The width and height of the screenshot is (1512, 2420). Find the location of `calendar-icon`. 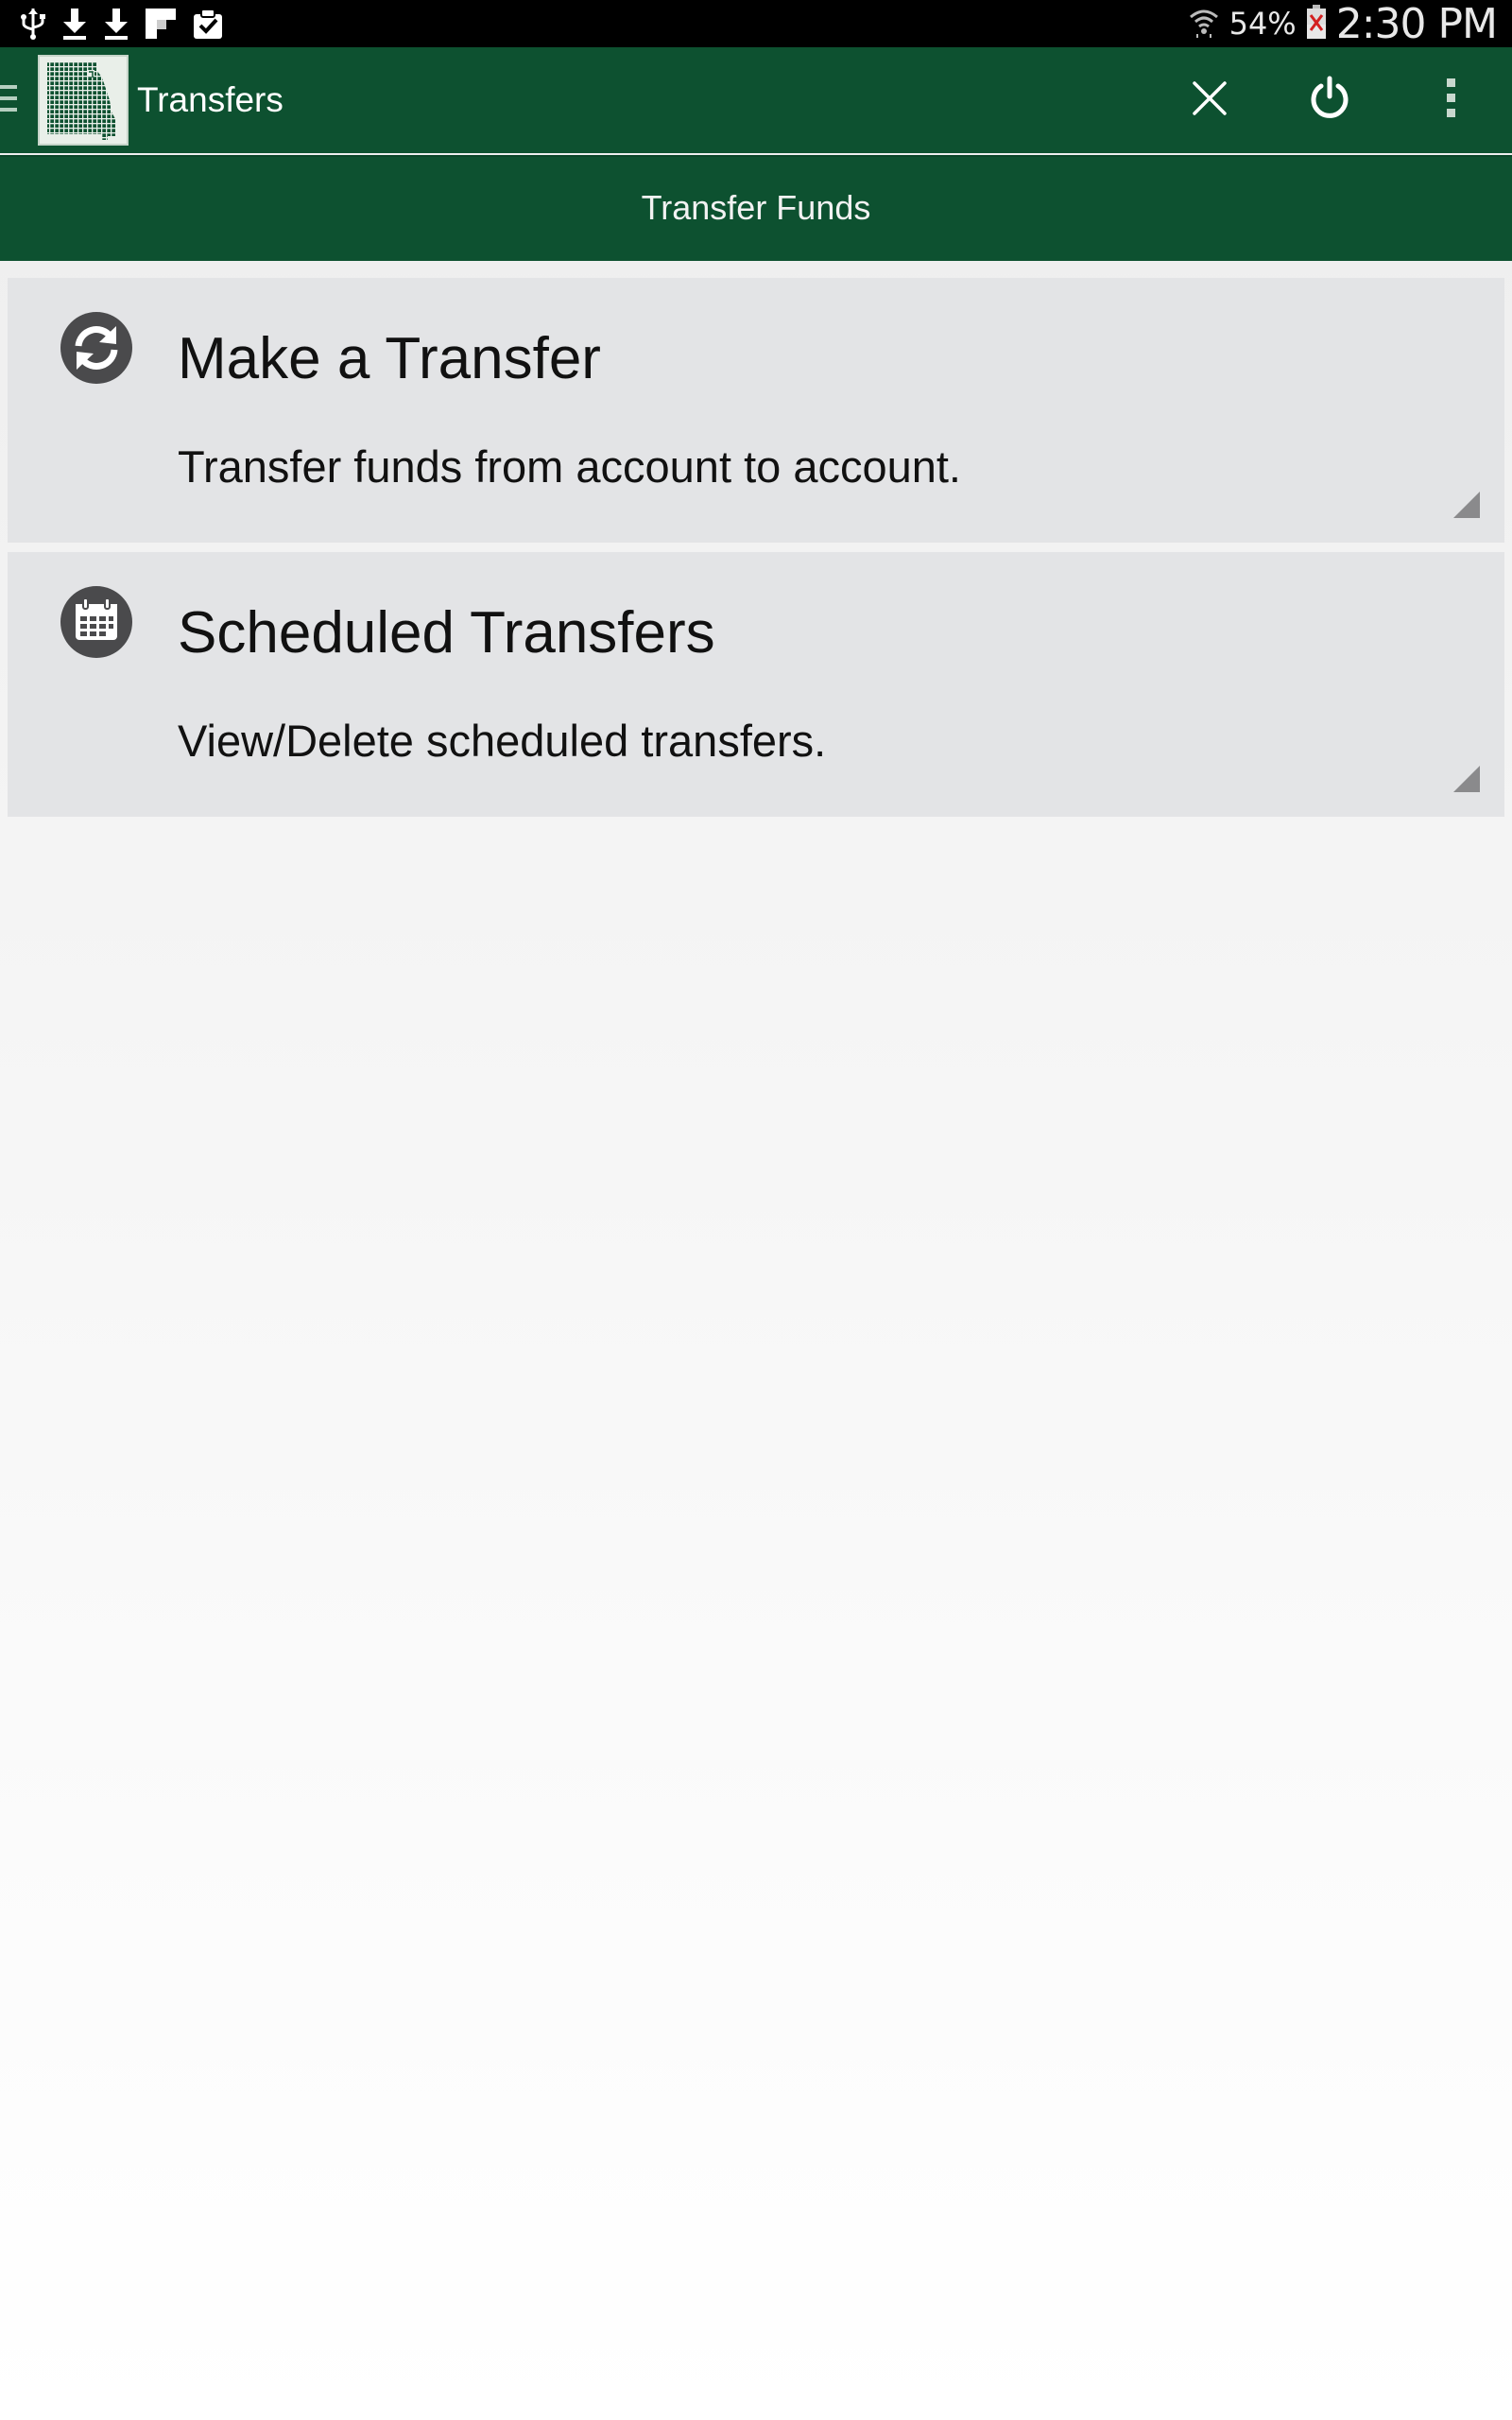

calendar-icon is located at coordinates (96, 622).